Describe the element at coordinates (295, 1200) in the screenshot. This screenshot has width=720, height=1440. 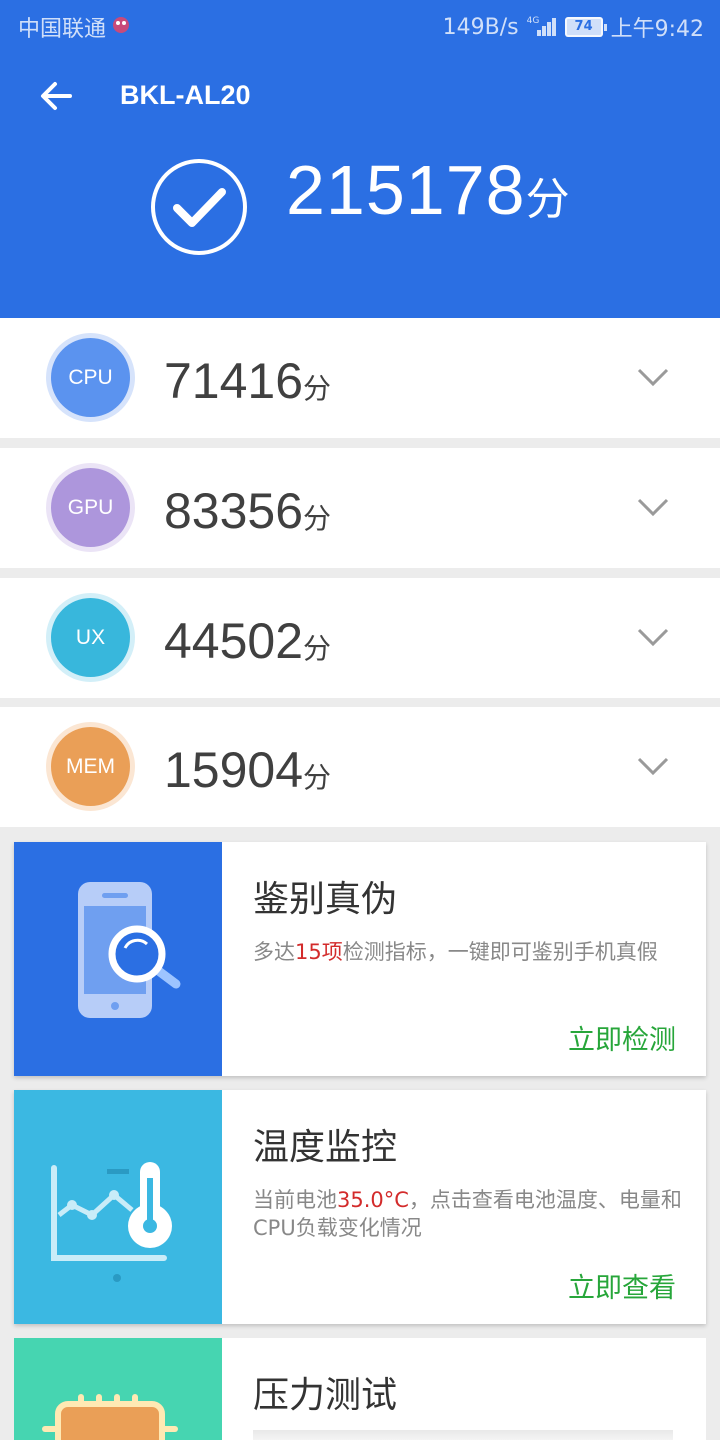
I see `desc-text: 当前电池` at that location.